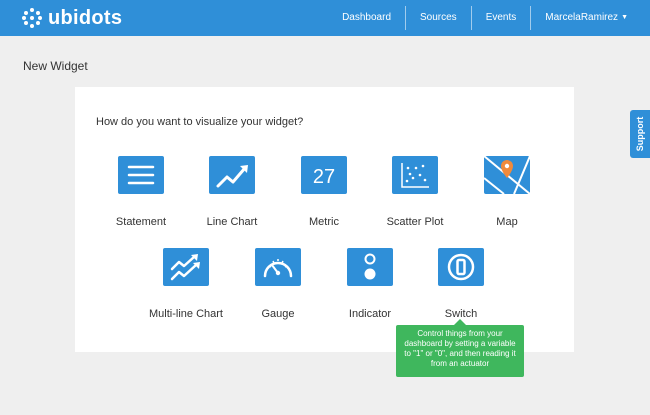  I want to click on nav-dashboard: Dashboard, so click(366, 18).